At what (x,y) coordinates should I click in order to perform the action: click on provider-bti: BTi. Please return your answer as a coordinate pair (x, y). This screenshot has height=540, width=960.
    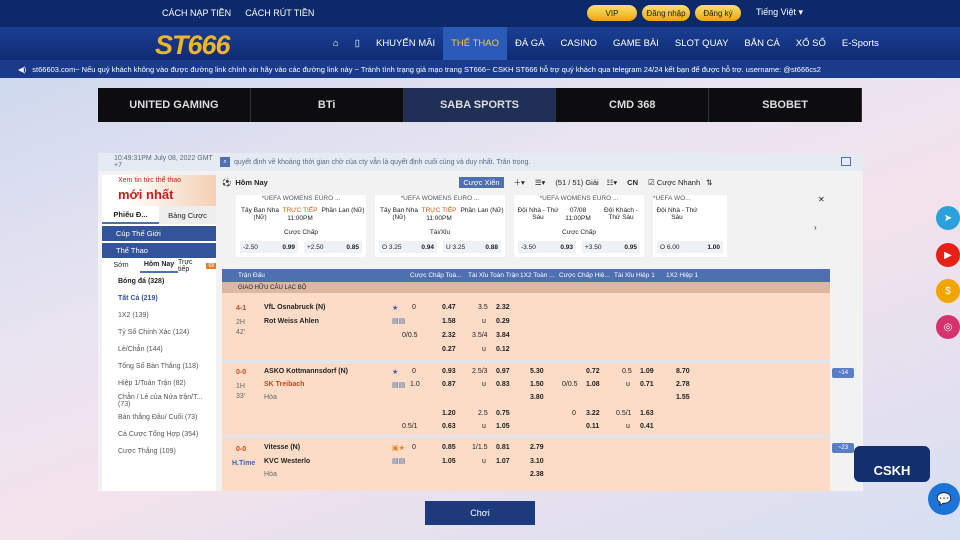
    Looking at the image, I should click on (327, 105).